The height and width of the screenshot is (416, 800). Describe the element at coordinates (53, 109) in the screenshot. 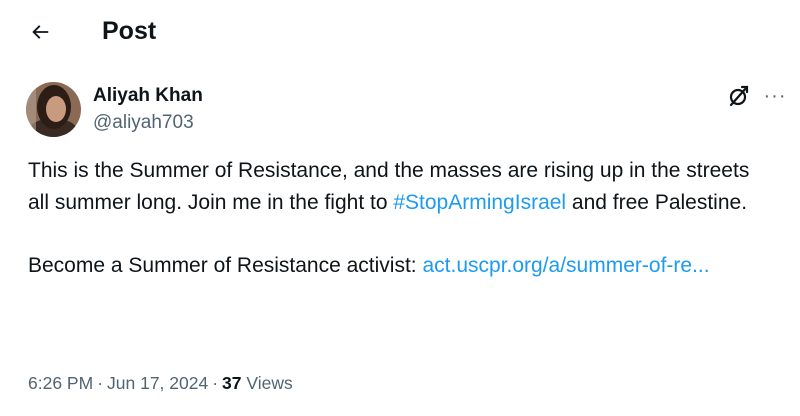

I see `avatar` at that location.